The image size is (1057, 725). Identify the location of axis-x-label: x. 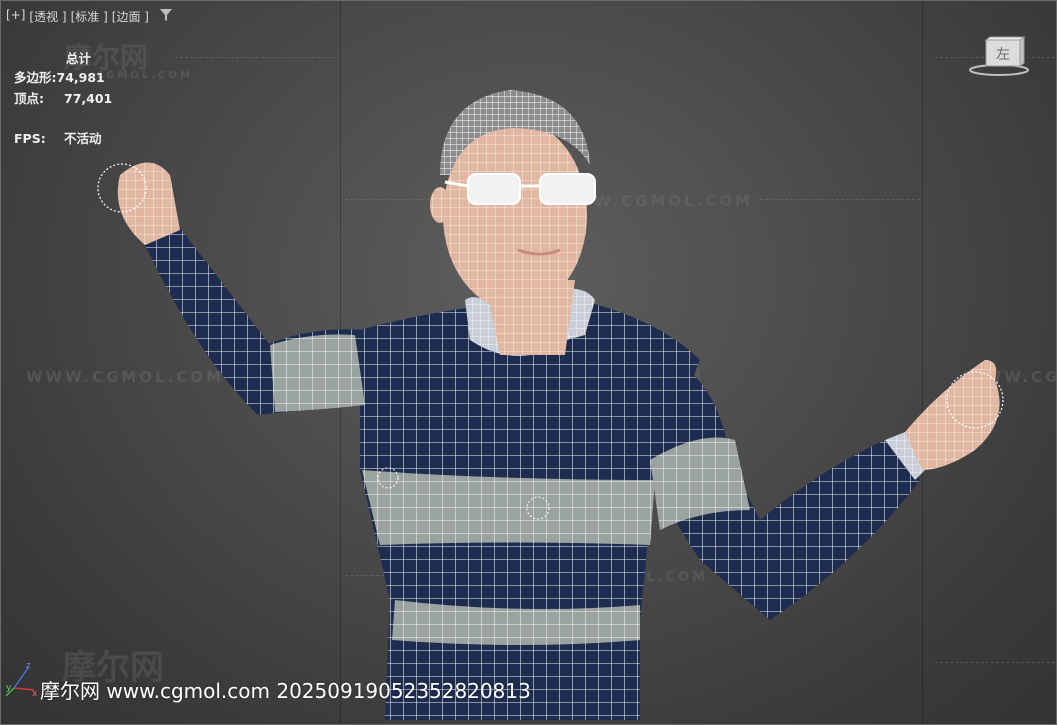
(35, 693).